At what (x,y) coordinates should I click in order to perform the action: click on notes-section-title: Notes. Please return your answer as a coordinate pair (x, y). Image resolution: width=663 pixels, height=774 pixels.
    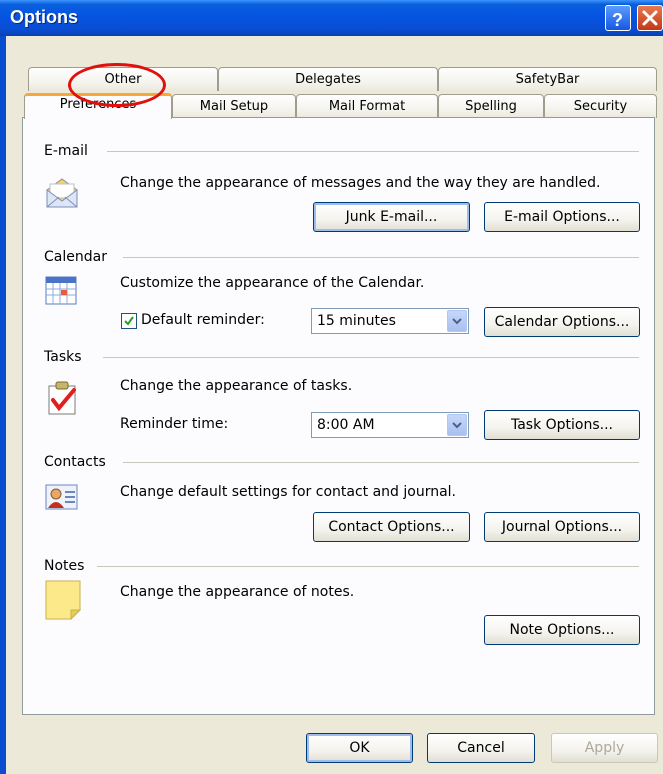
    Looking at the image, I should click on (68, 566).